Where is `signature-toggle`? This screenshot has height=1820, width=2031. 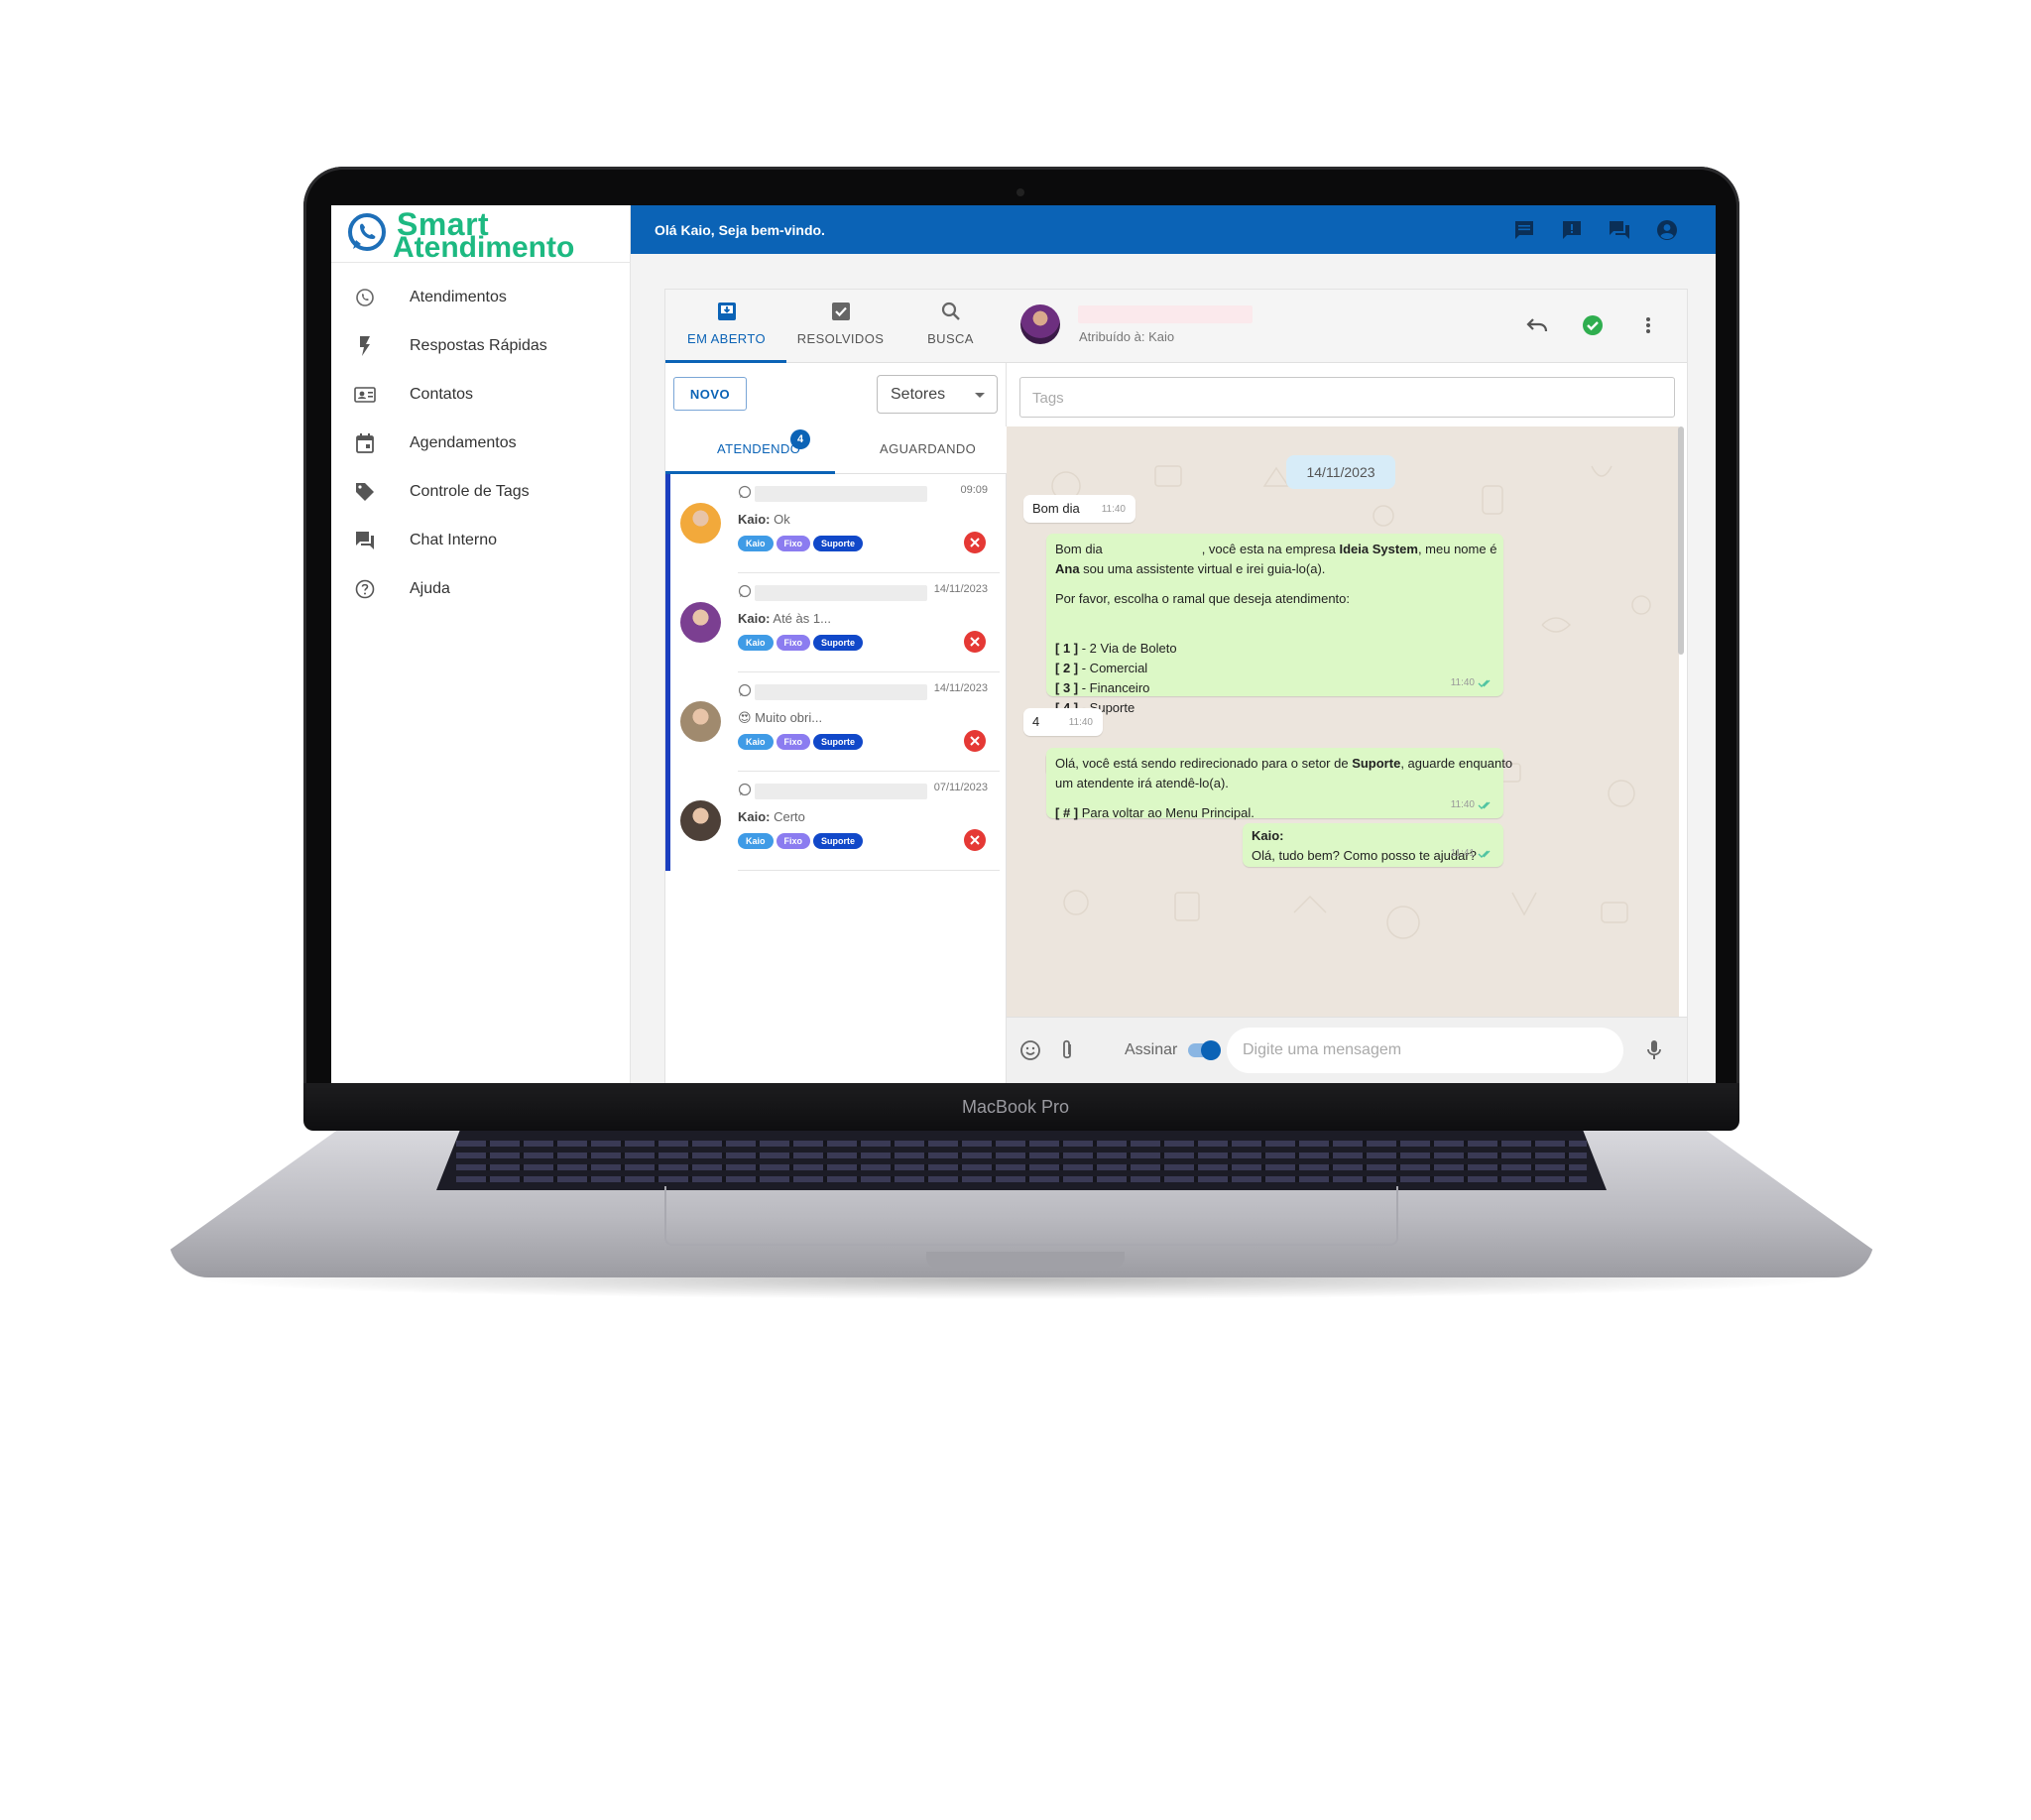 signature-toggle is located at coordinates (1205, 1050).